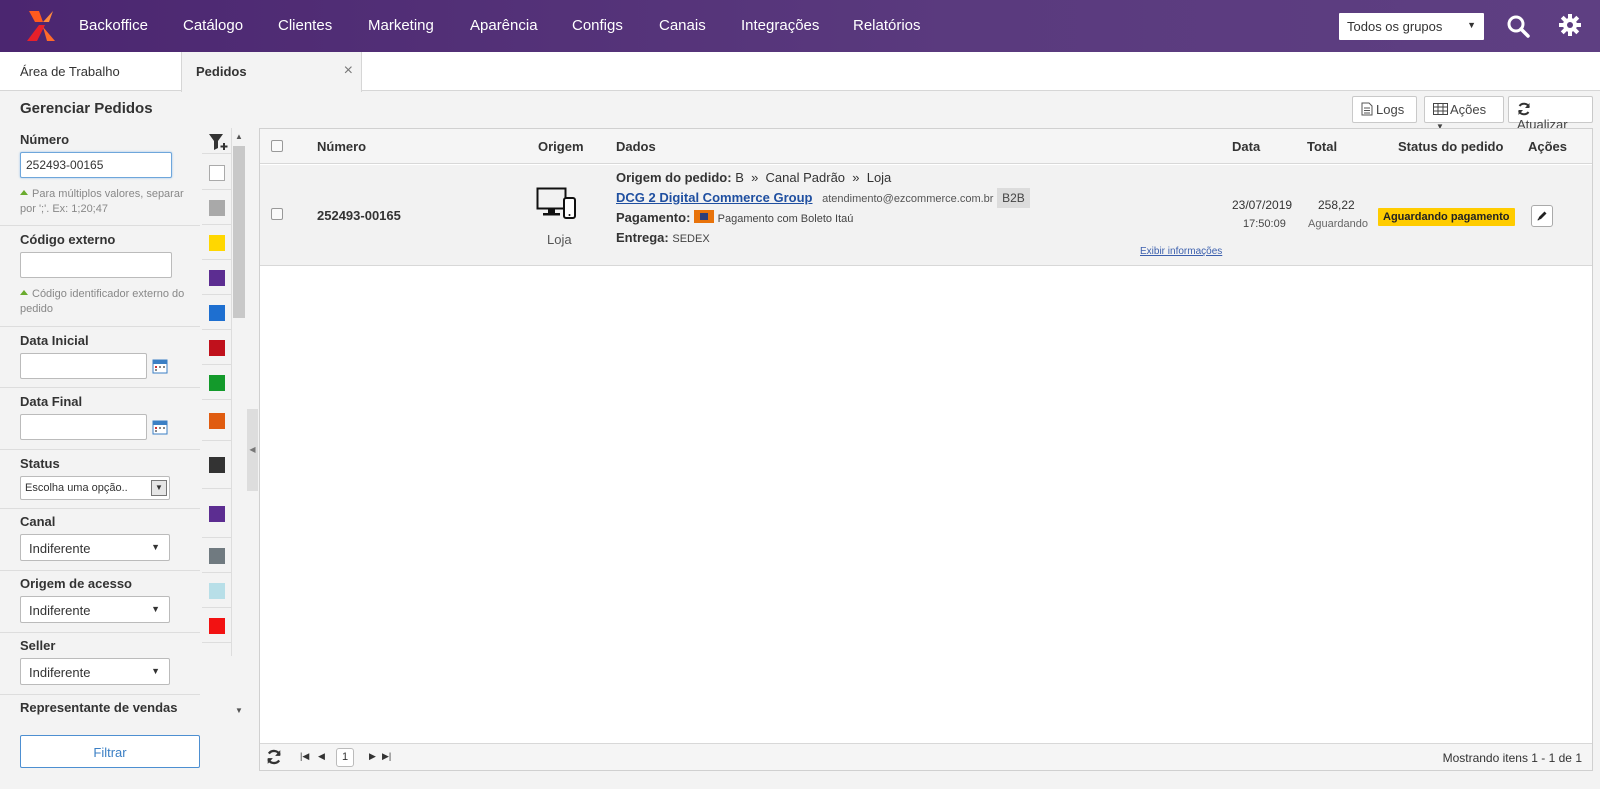 The image size is (1600, 789). I want to click on scroll-up-icon: ▲, so click(239, 136).